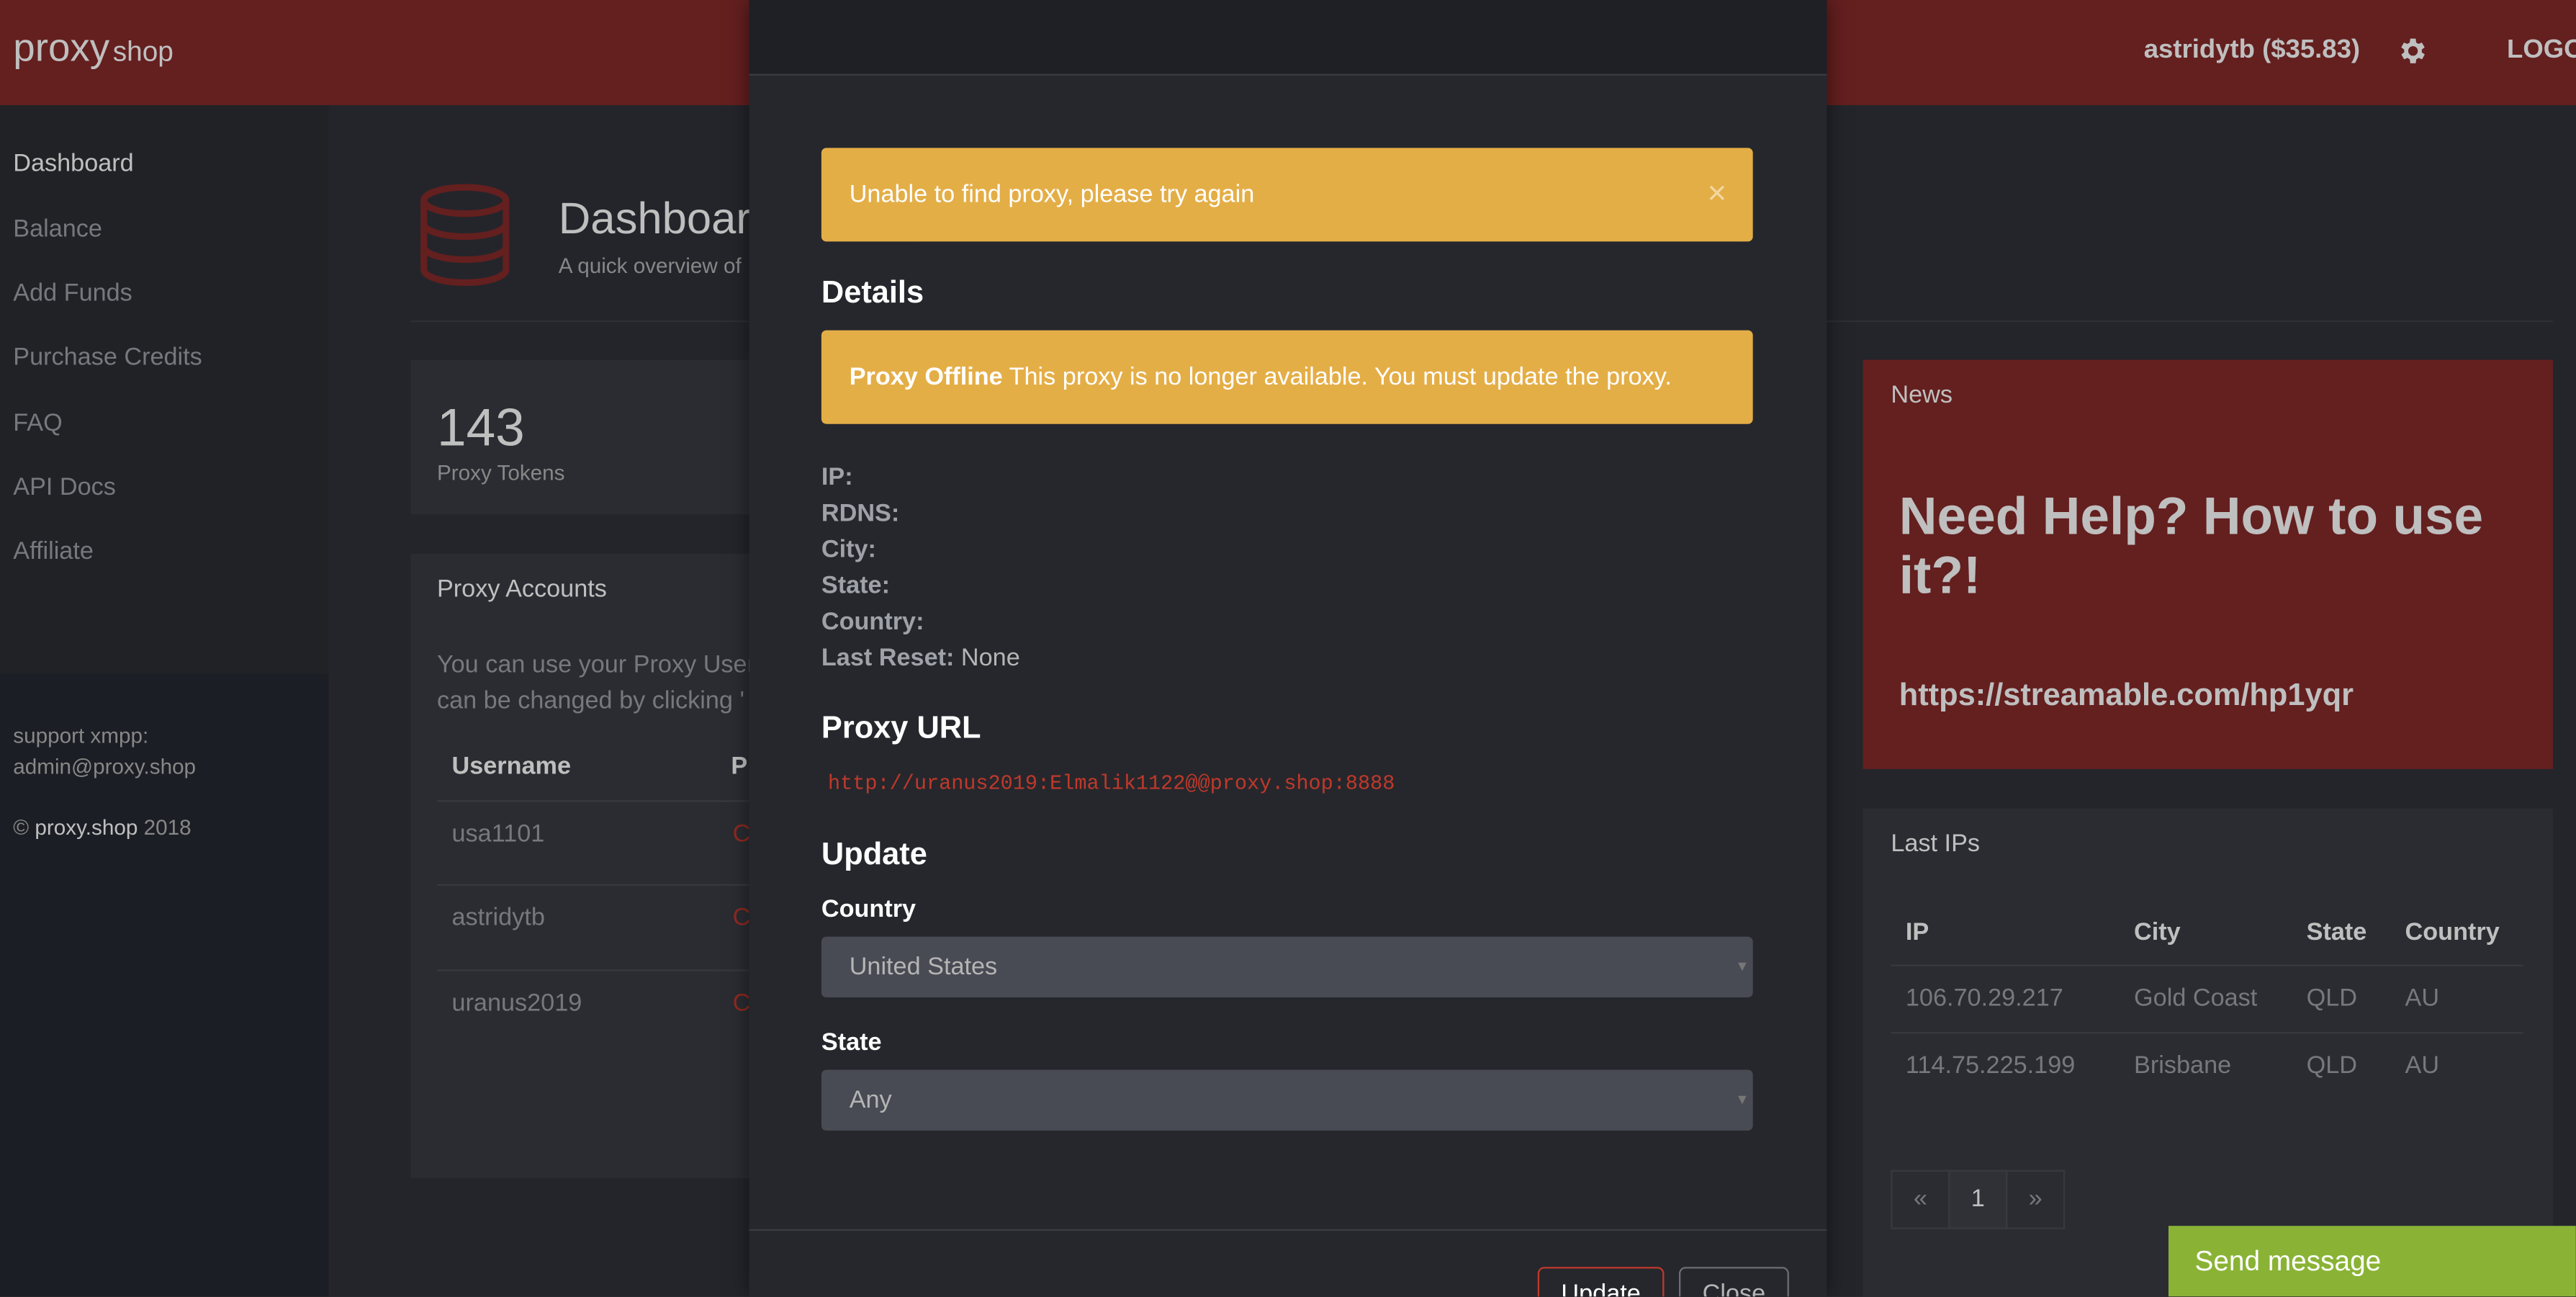 The width and height of the screenshot is (2576, 1297). Describe the element at coordinates (888, 658) in the screenshot. I see `field-last-reset-label: Last Reset:` at that location.